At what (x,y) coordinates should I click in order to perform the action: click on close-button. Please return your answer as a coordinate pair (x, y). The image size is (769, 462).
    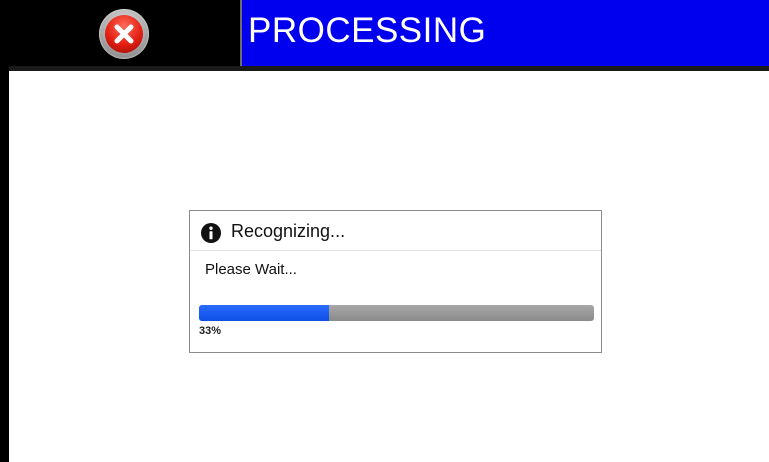
    Looking at the image, I should click on (124, 34).